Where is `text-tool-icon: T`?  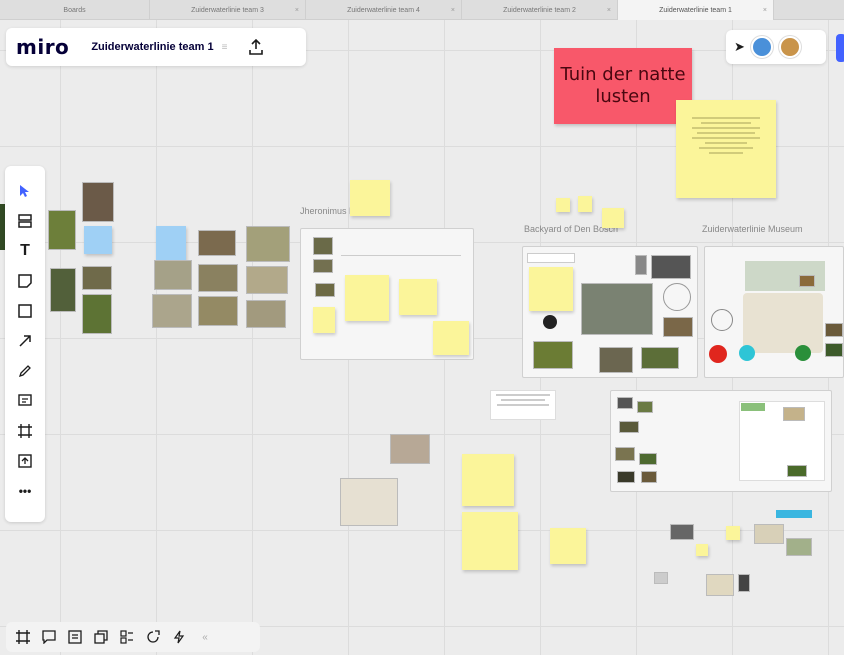
text-tool-icon: T is located at coordinates (25, 251).